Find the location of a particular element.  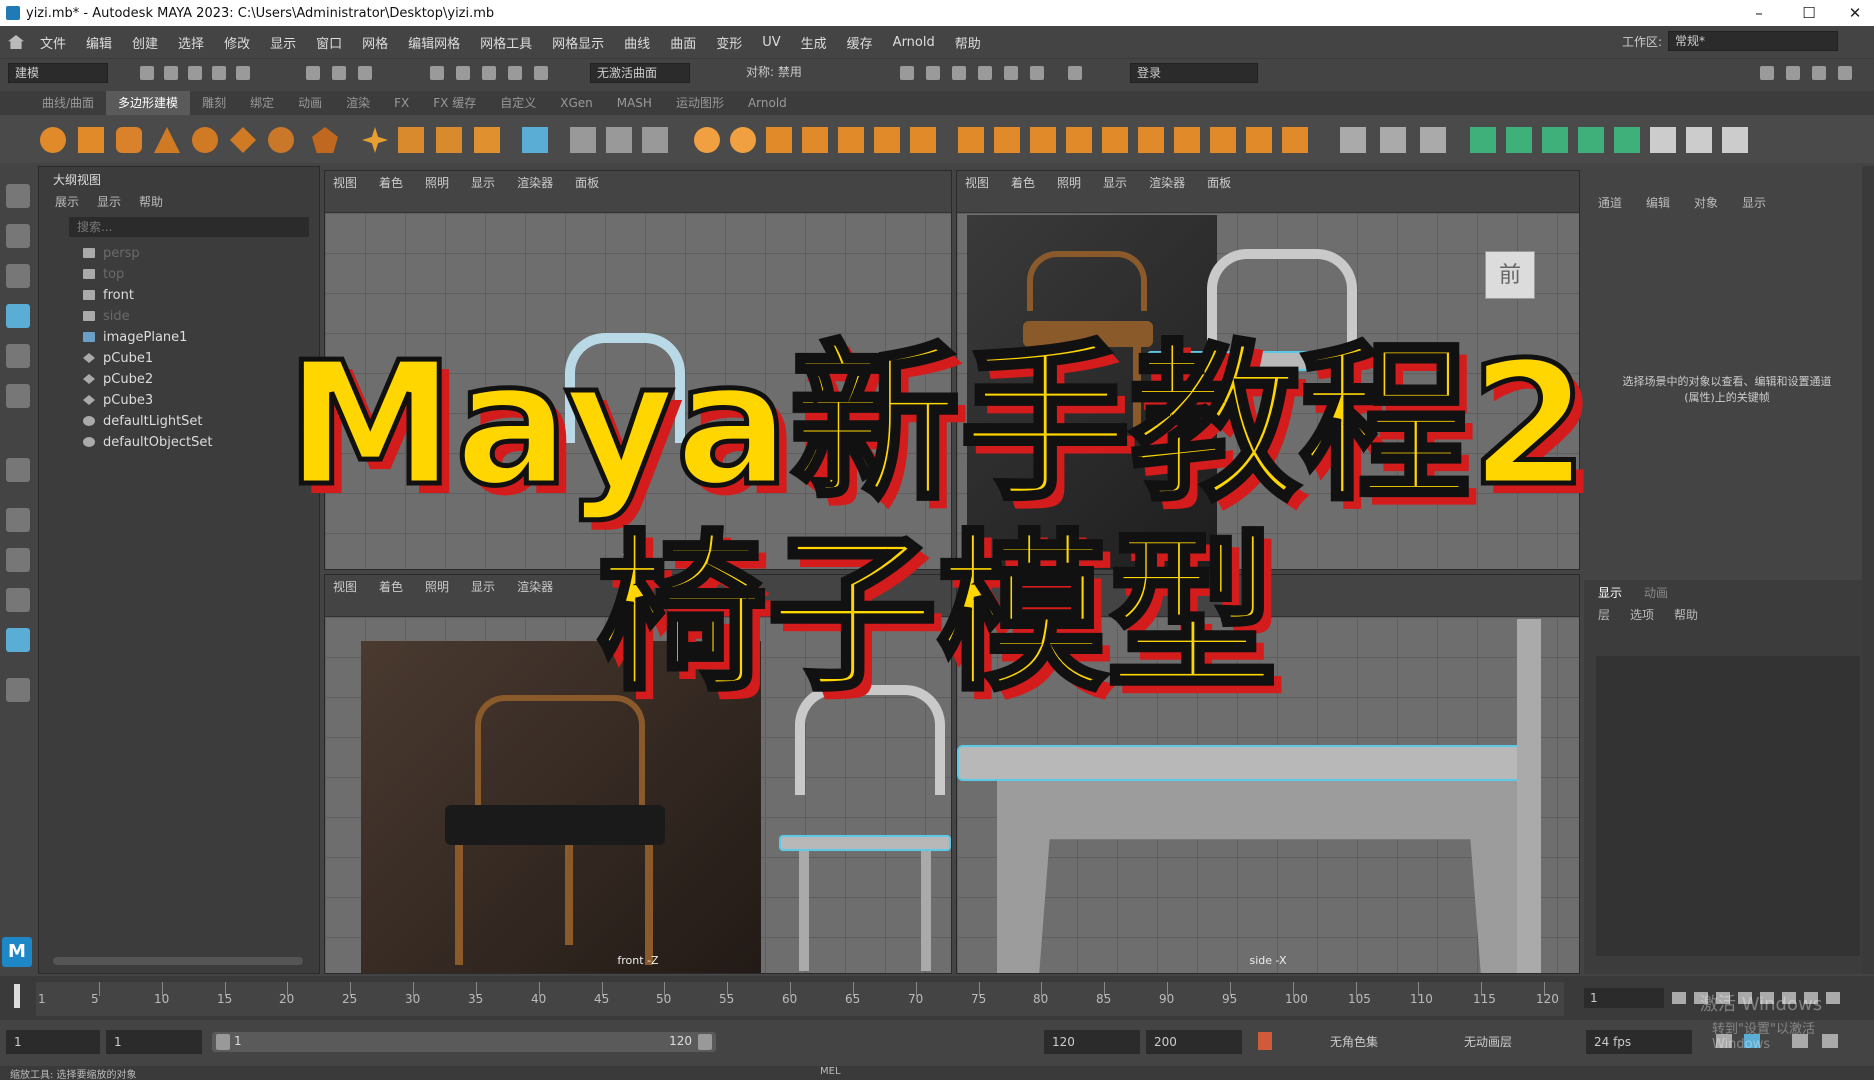

poly-sphere-icon is located at coordinates (53, 140).